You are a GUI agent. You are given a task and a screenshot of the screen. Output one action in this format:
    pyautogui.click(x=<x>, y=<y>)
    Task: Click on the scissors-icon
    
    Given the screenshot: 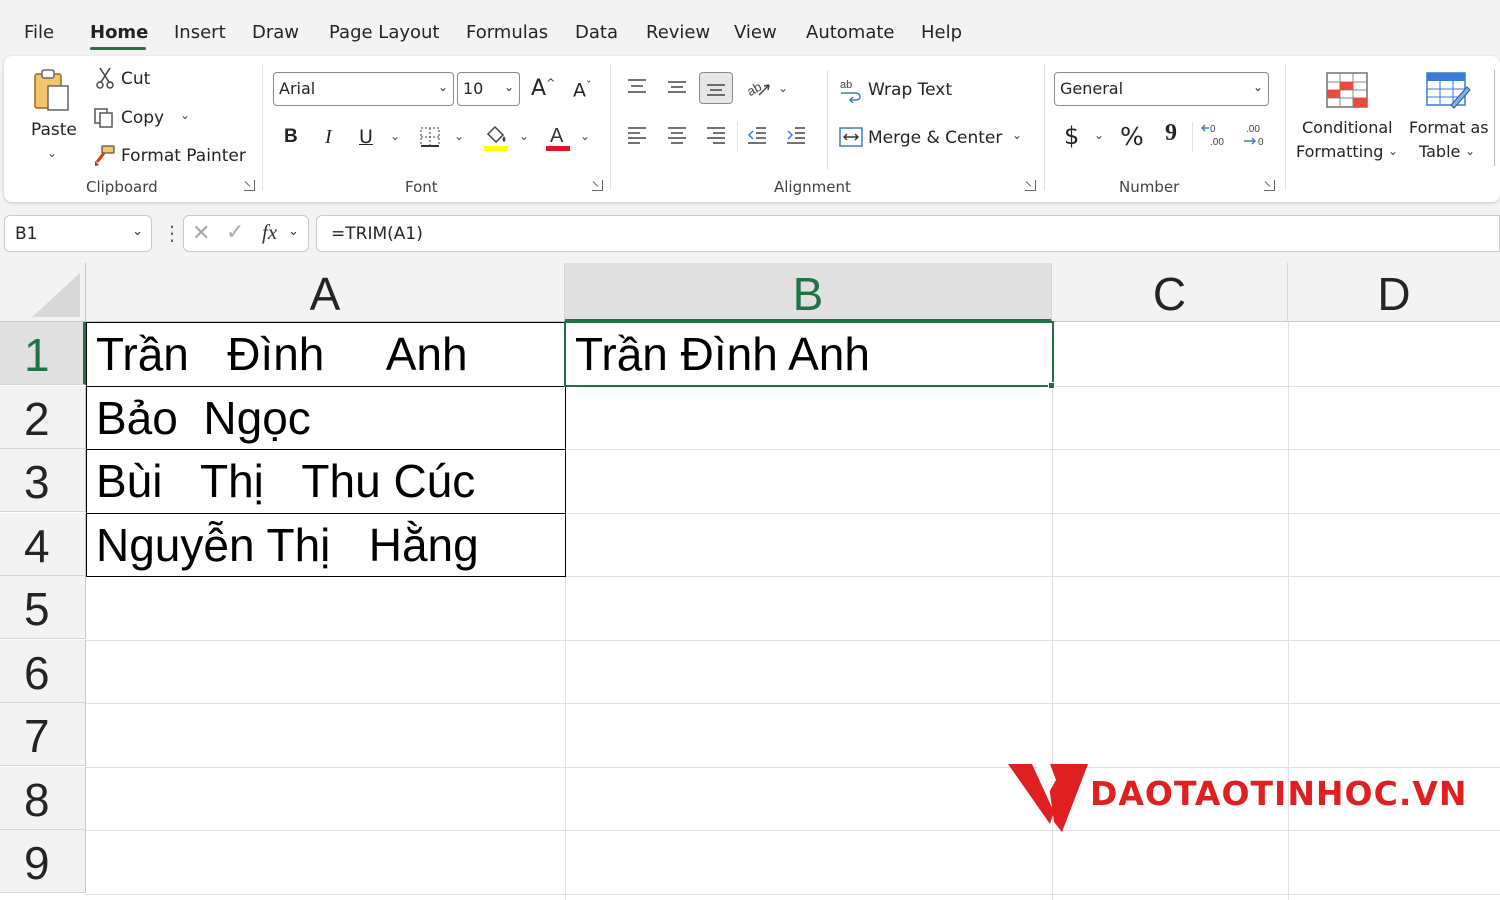 What is the action you would take?
    pyautogui.click(x=105, y=78)
    